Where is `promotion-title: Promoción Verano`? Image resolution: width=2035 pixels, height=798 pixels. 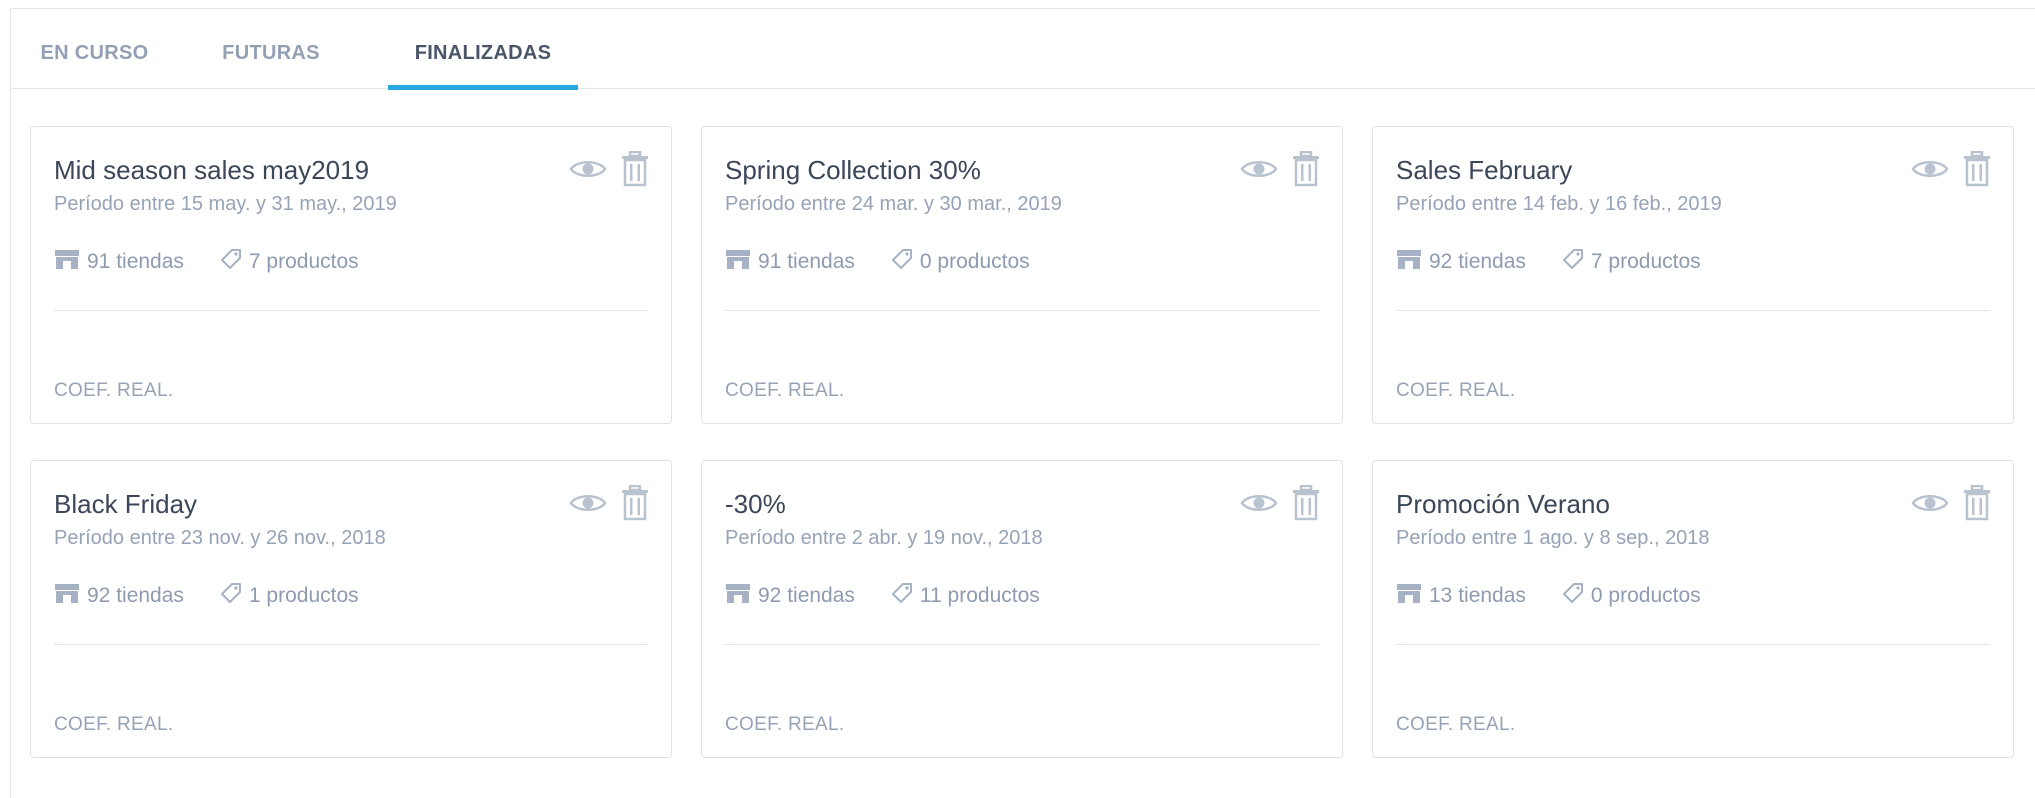 promotion-title: Promoción Verano is located at coordinates (1503, 504).